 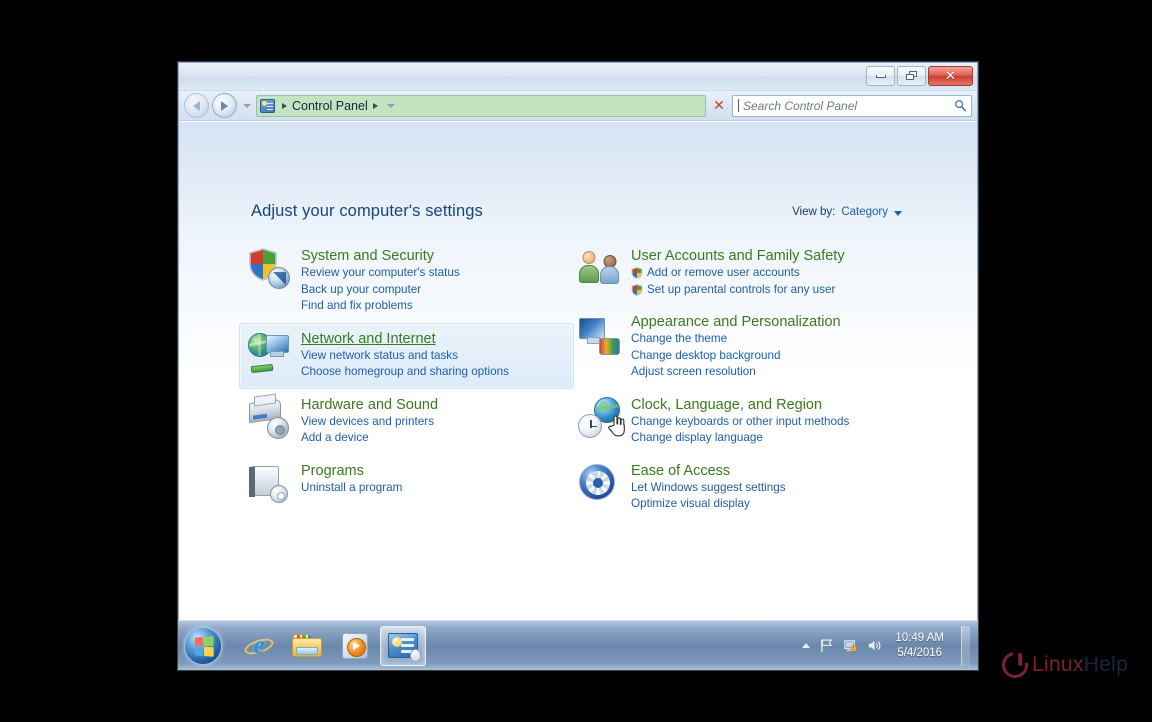 What do you see at coordinates (741, 289) in the screenshot?
I see `category-link-label: Set up parental controls for any user` at bounding box center [741, 289].